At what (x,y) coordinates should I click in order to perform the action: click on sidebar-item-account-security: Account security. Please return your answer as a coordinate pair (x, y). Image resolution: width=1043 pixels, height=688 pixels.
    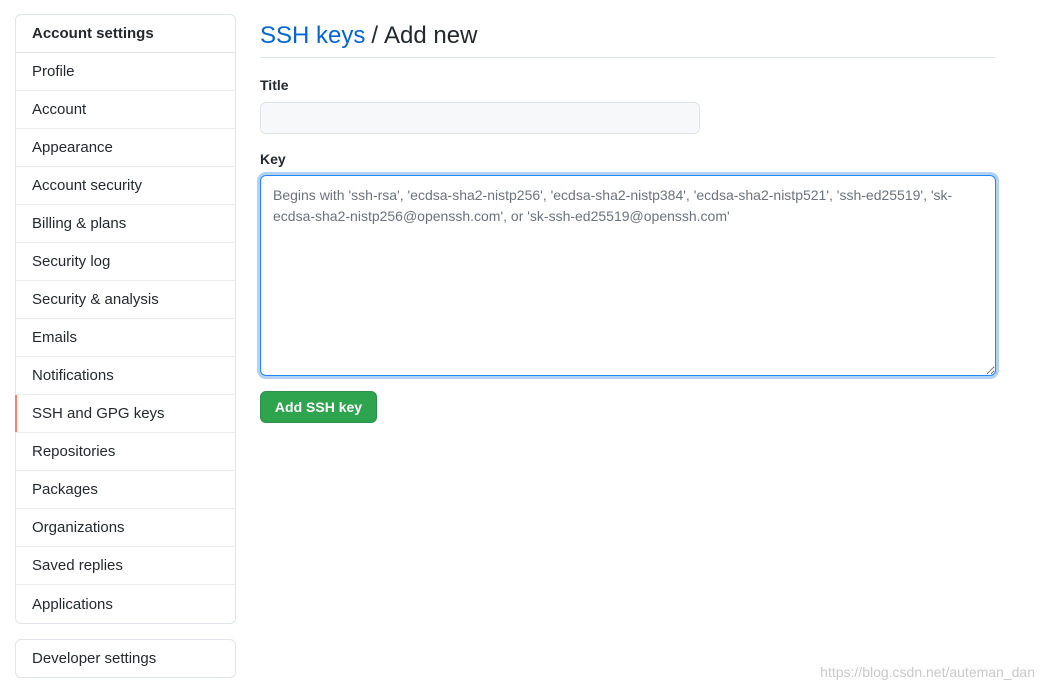
    Looking at the image, I should click on (125, 186).